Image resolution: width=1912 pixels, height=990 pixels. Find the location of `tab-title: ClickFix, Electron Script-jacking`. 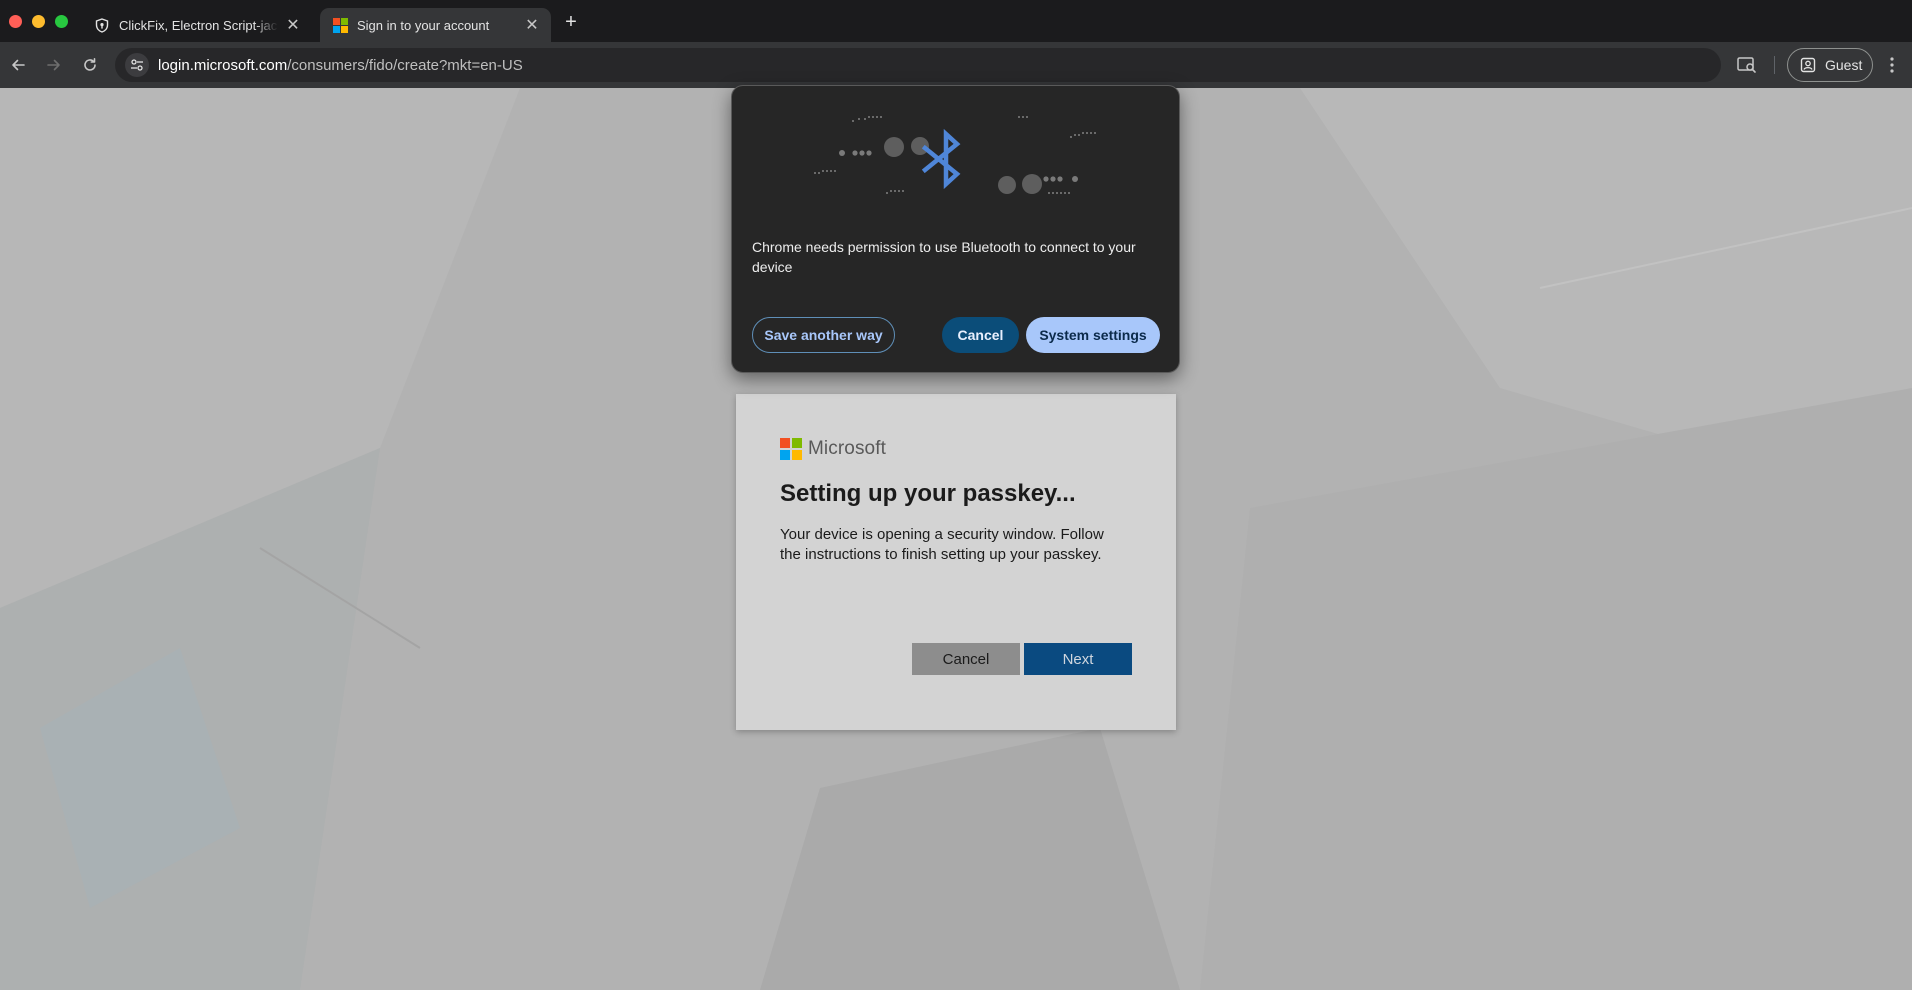

tab-title: ClickFix, Electron Script-jacking is located at coordinates (198, 25).